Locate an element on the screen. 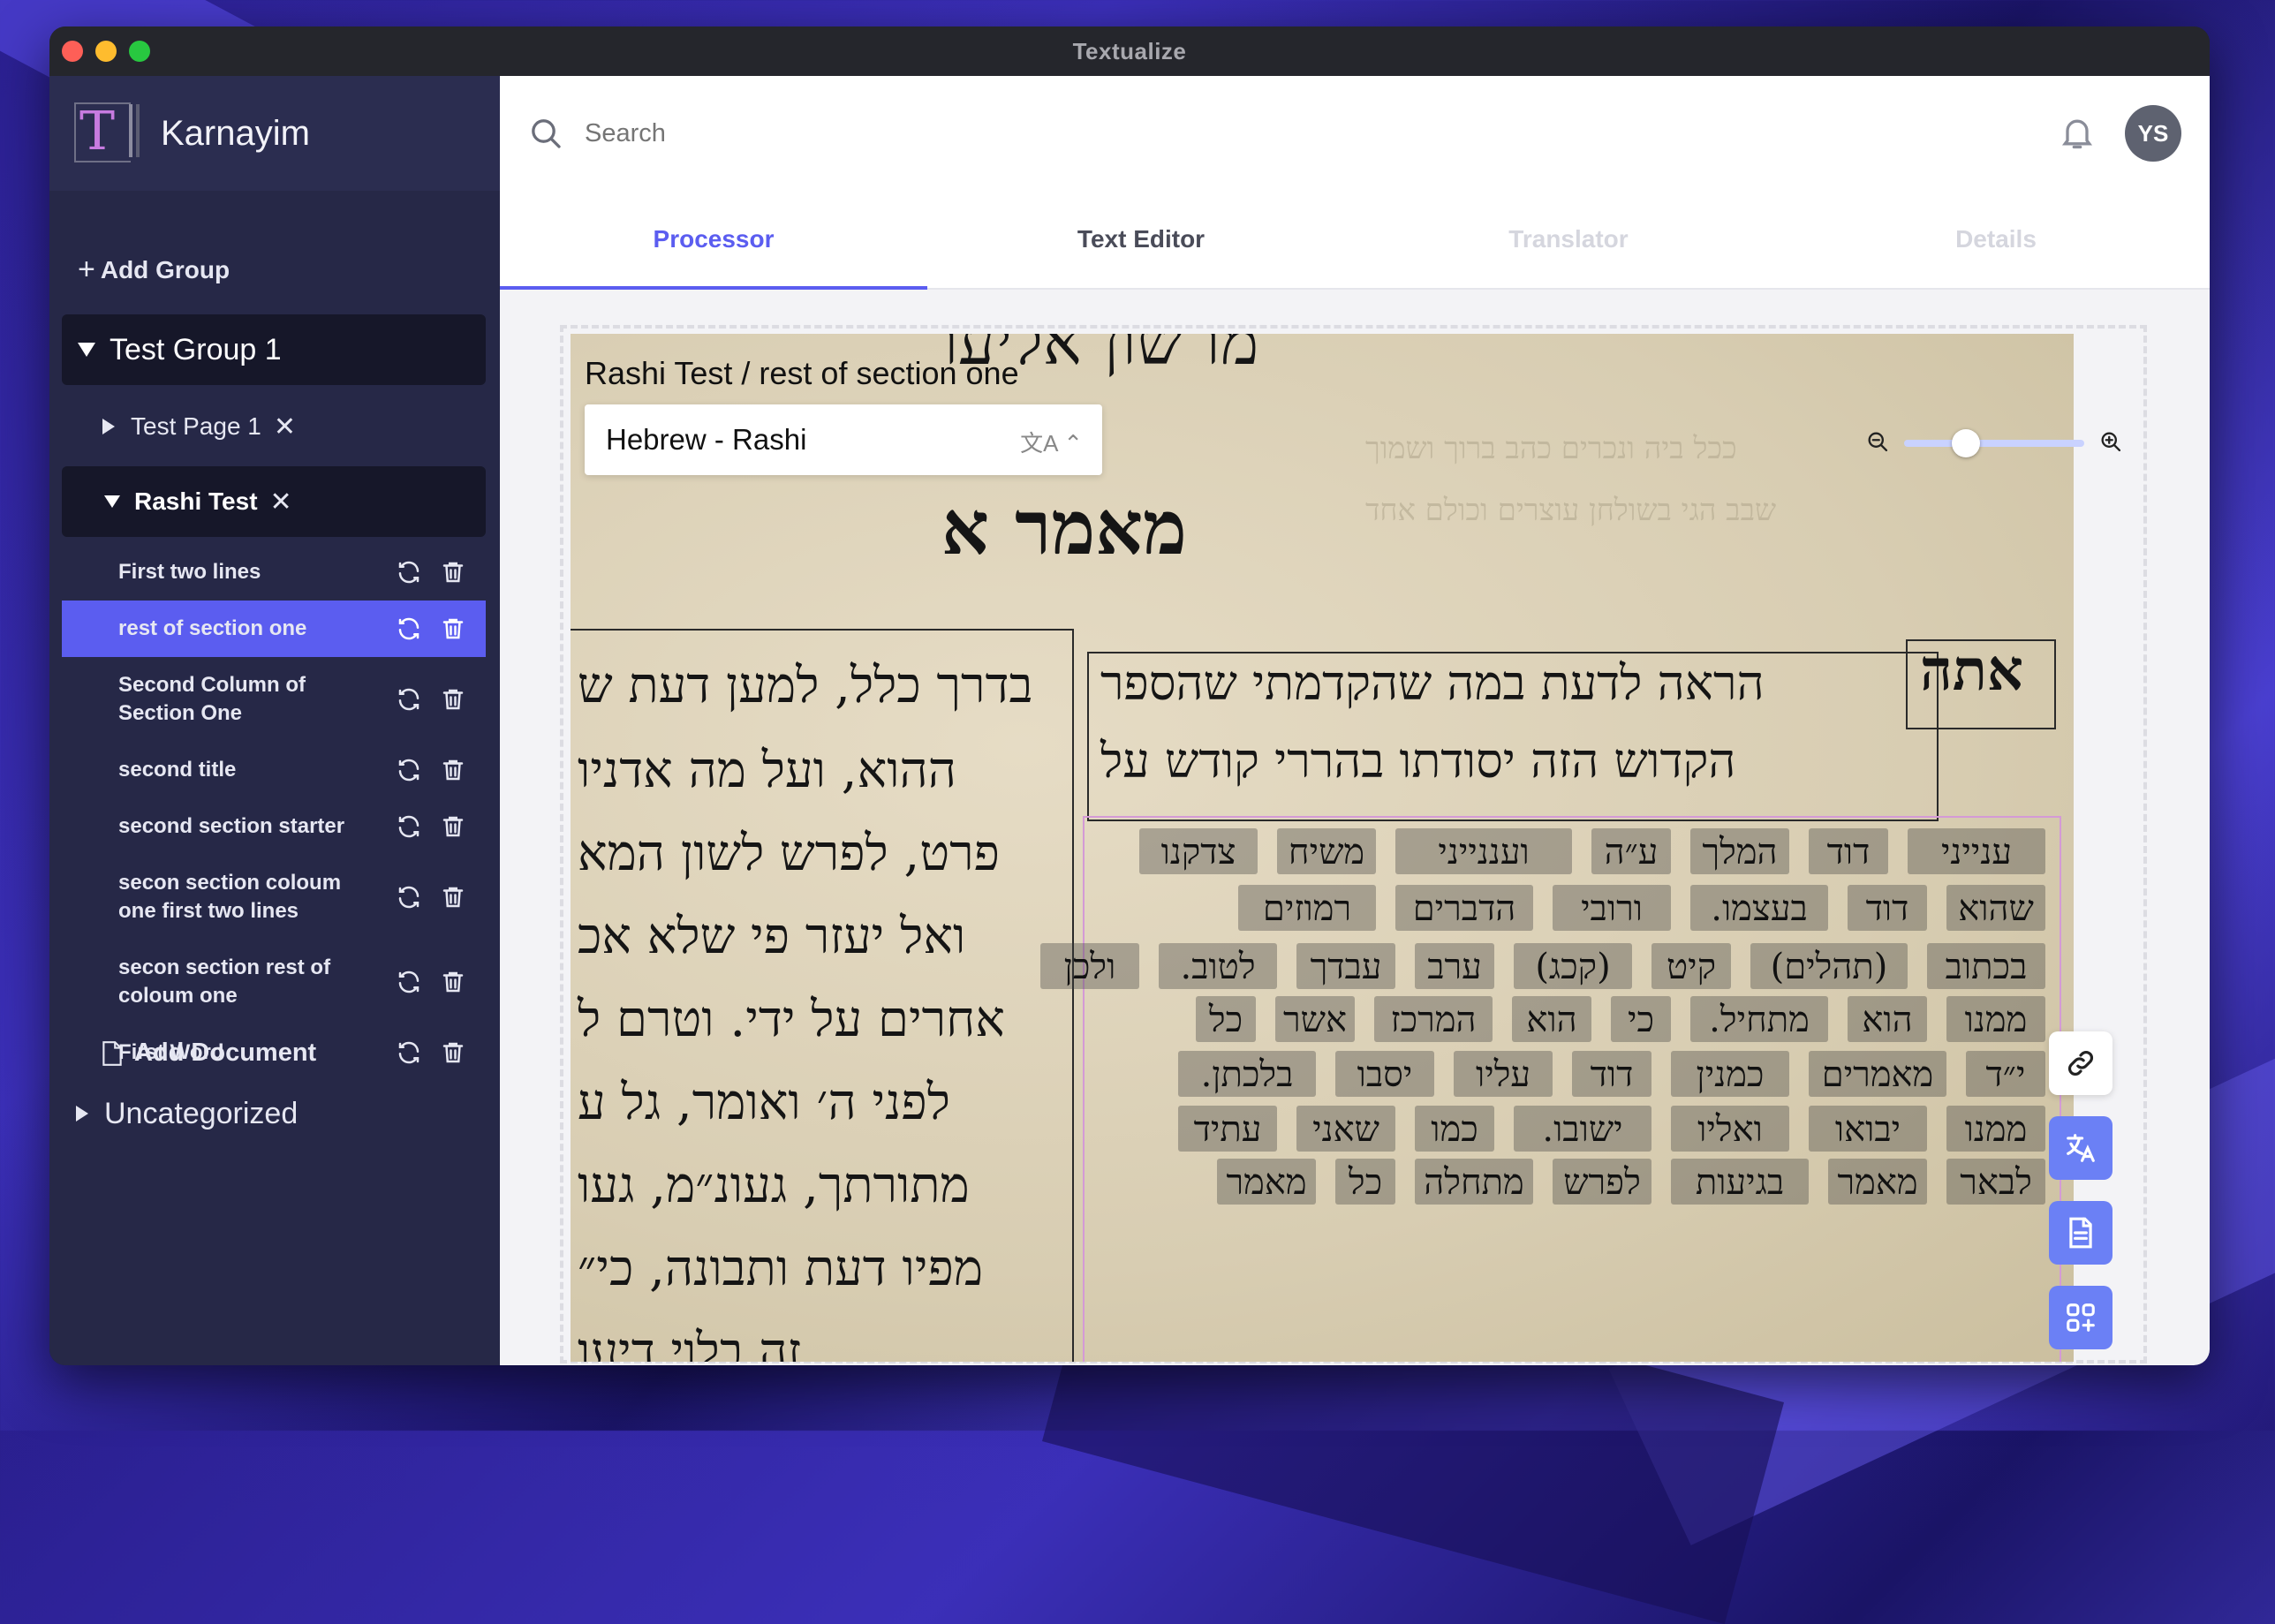 Image resolution: width=2275 pixels, height=1624 pixels. page-item-test-page-1: Test Page 1 ✕ is located at coordinates (199, 426).